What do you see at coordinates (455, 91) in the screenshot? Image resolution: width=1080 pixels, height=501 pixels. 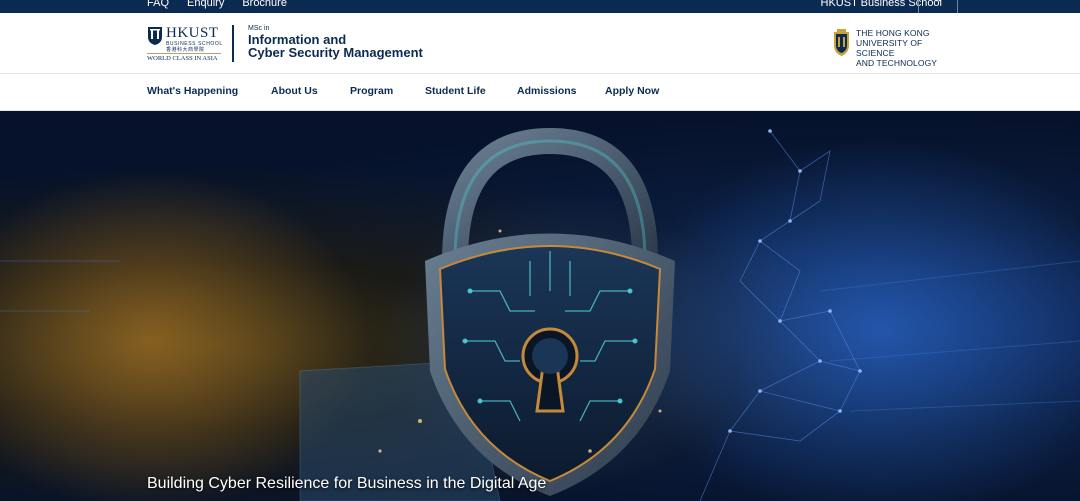 I see `nav-item-student-life: Student Life` at bounding box center [455, 91].